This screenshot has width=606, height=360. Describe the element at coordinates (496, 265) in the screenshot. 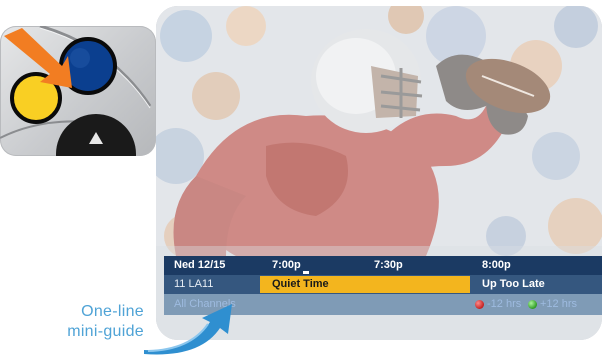

I see `time-slot-3: 8:00p` at that location.